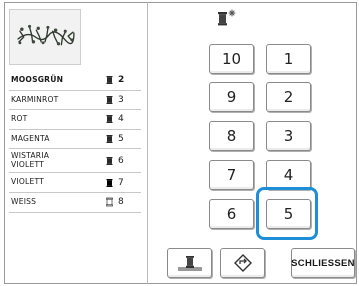 The height and width of the screenshot is (286, 359). I want to click on key-6: 6, so click(231, 214).